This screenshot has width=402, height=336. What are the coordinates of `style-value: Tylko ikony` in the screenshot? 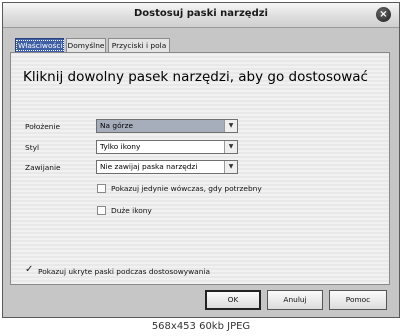 It's located at (120, 146).